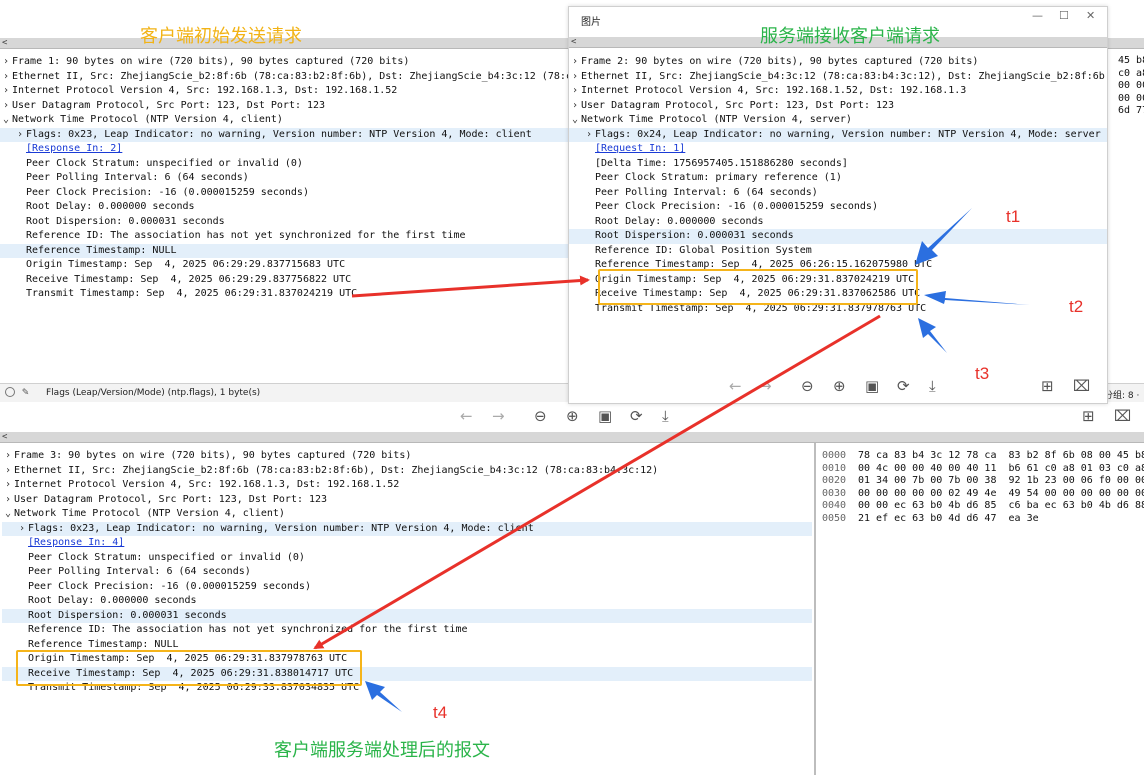  What do you see at coordinates (470, 286) in the screenshot?
I see `arrow-client-transmit-to-server-origin` at bounding box center [470, 286].